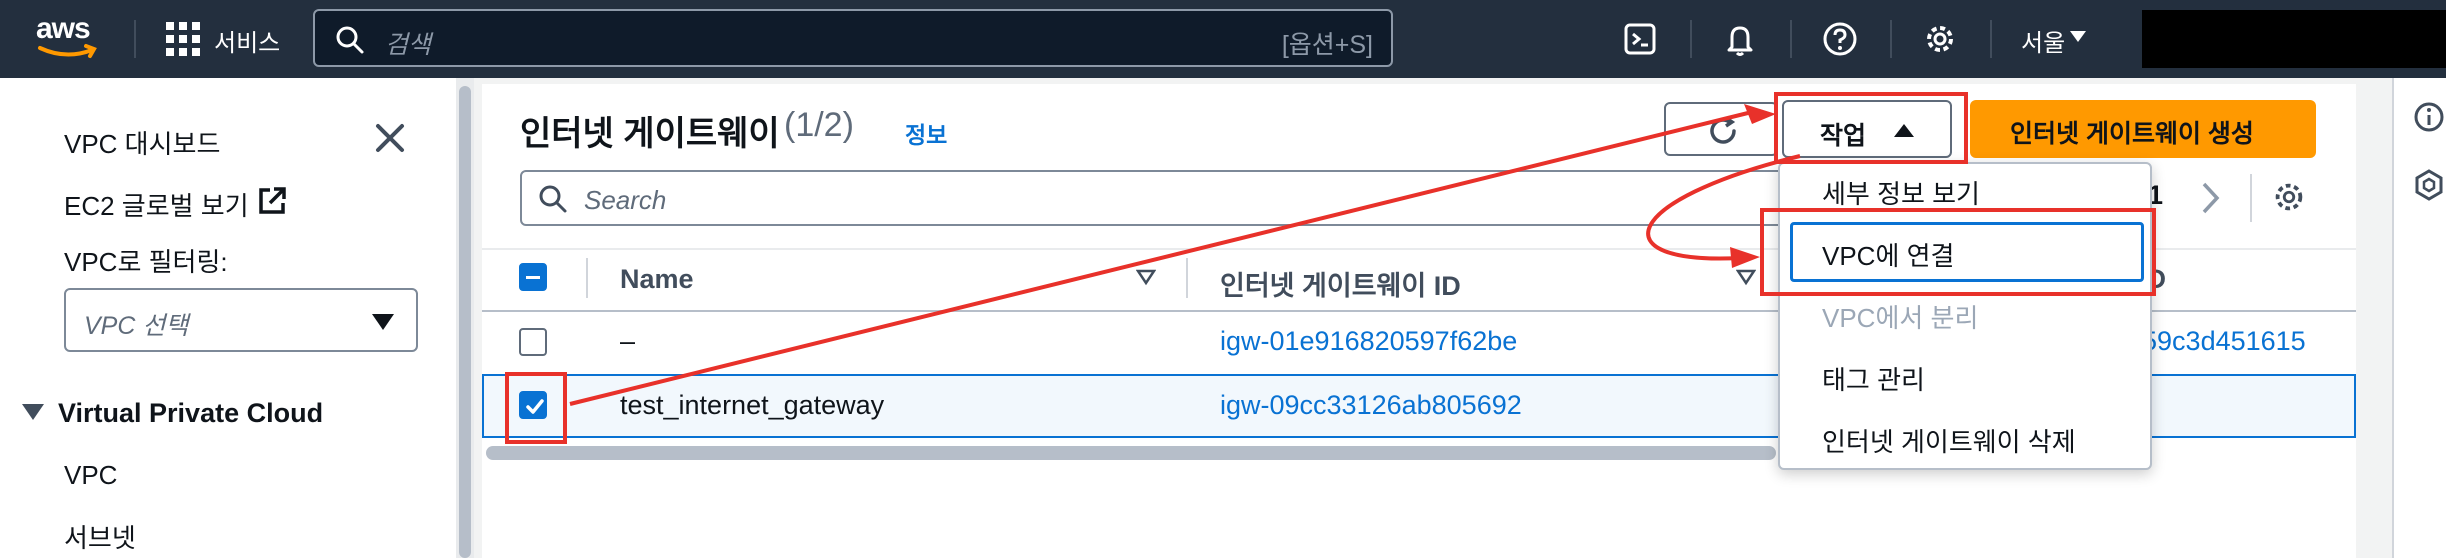  Describe the element at coordinates (2289, 197) in the screenshot. I see `table-preferences-gear-icon` at that location.